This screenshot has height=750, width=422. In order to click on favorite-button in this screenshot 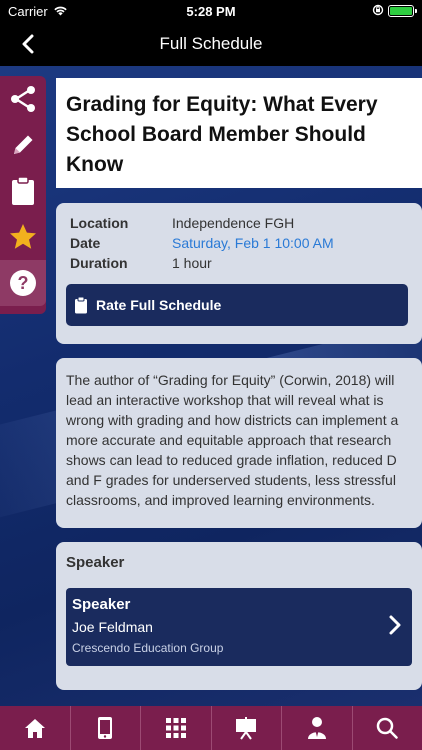, I will do `click(23, 237)`.